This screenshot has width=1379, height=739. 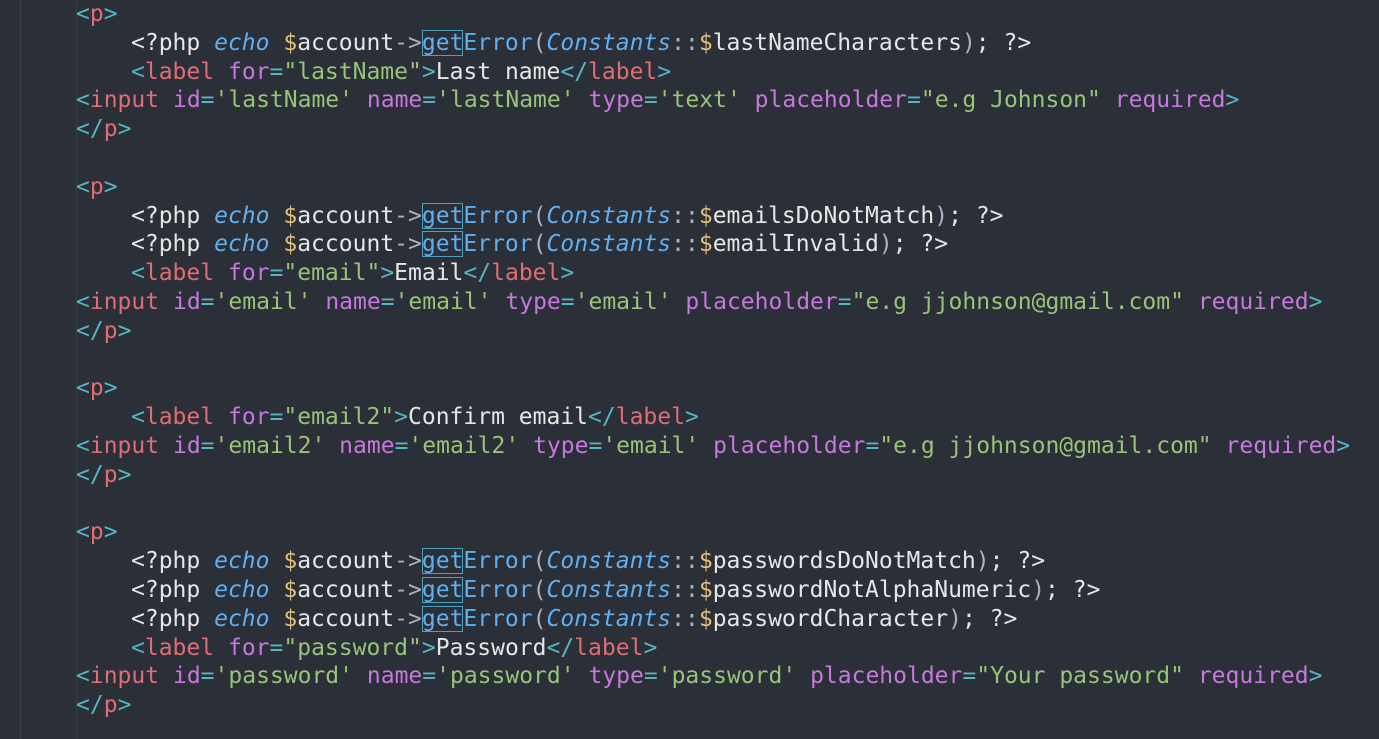 What do you see at coordinates (352, 647) in the screenshot?
I see `code-token-str: "password"` at bounding box center [352, 647].